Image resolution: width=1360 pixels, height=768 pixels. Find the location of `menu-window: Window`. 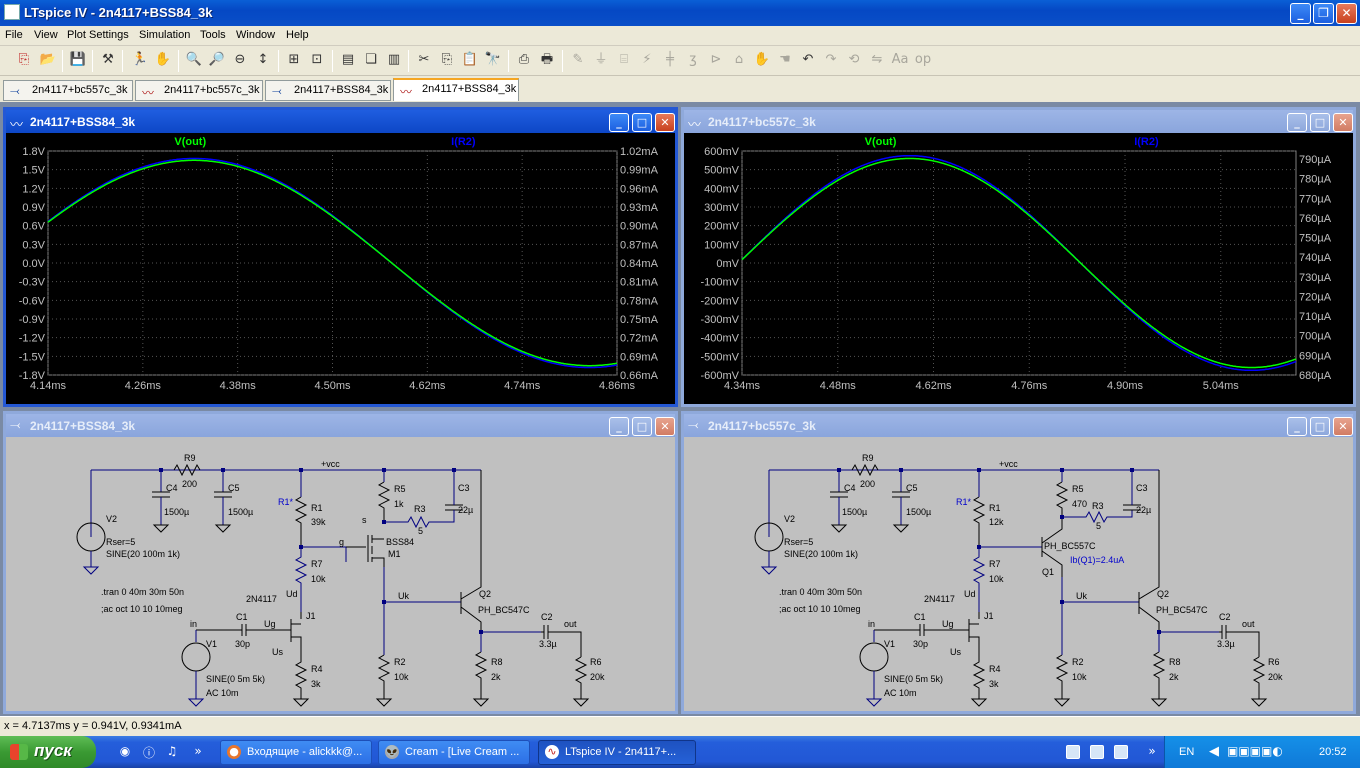

menu-window: Window is located at coordinates (255, 35).